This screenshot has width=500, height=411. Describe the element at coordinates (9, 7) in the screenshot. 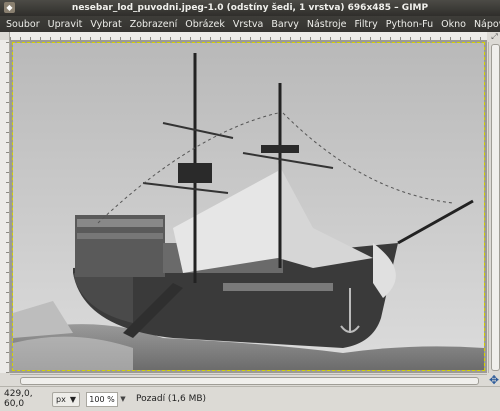

I see `gimp-icon: ◆` at that location.